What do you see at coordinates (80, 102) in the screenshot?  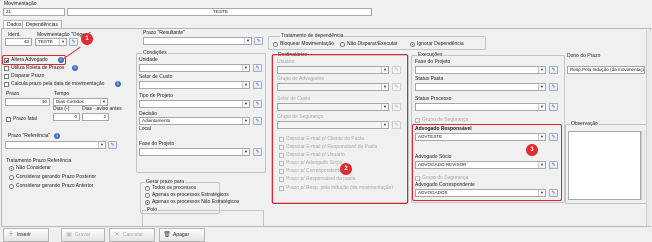 I see `tempo-select: Dias Corridos ▼` at bounding box center [80, 102].